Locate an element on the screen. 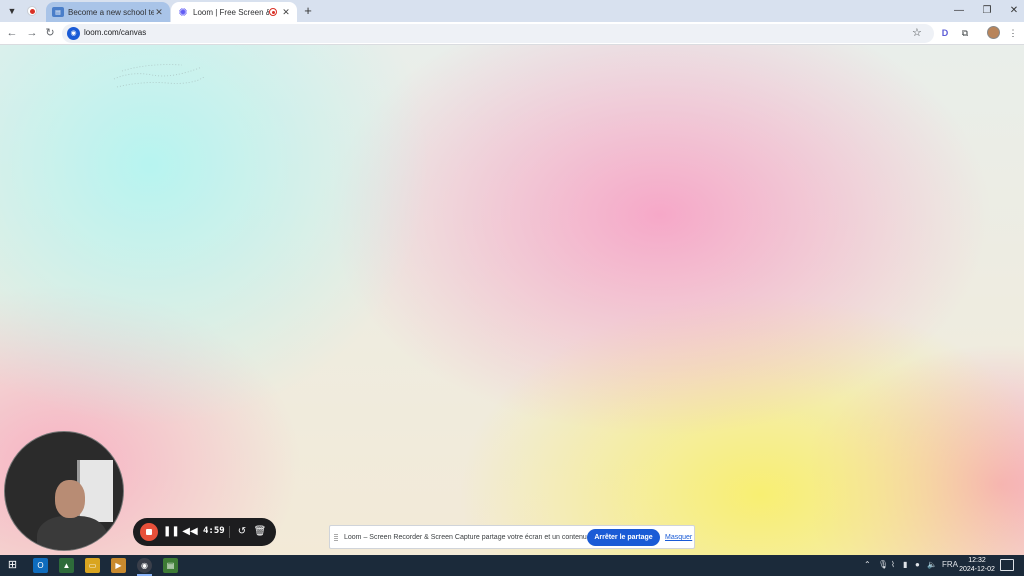 This screenshot has width=1024, height=576. forward-button: → is located at coordinates (32, 33).